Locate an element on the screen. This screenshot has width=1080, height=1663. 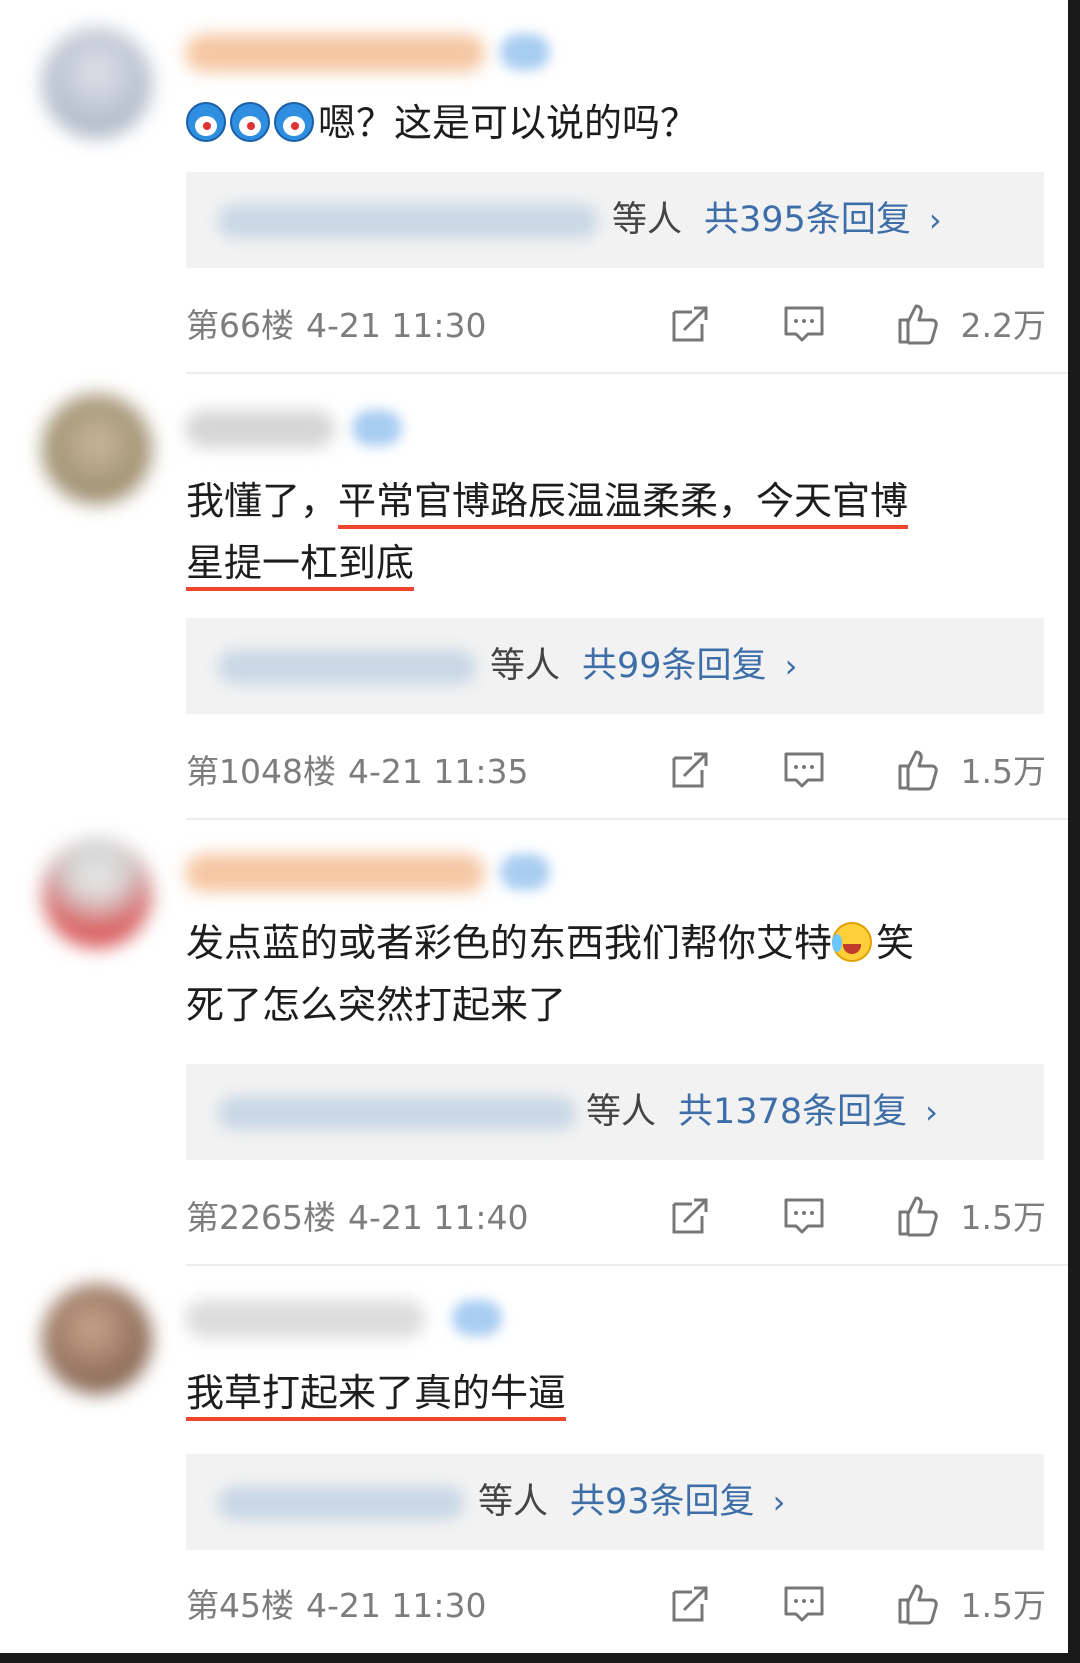
reply-preview: 等人 共395条回复 › is located at coordinates (615, 220).